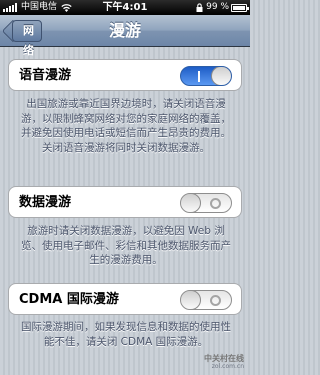 The width and height of the screenshot is (320, 375). I want to click on setting-label: 语音漫游, so click(45, 75).